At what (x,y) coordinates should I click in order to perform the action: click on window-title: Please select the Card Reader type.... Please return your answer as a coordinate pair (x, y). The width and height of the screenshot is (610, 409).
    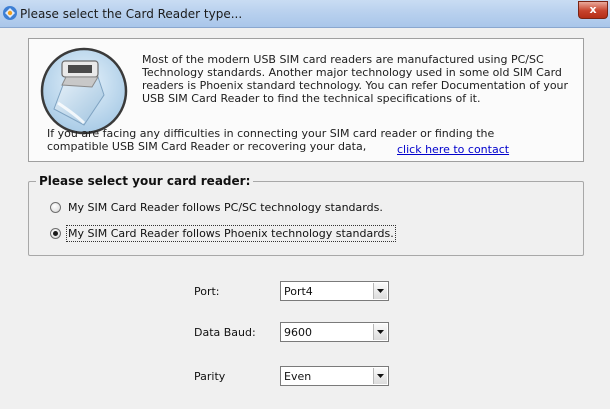
    Looking at the image, I should click on (131, 14).